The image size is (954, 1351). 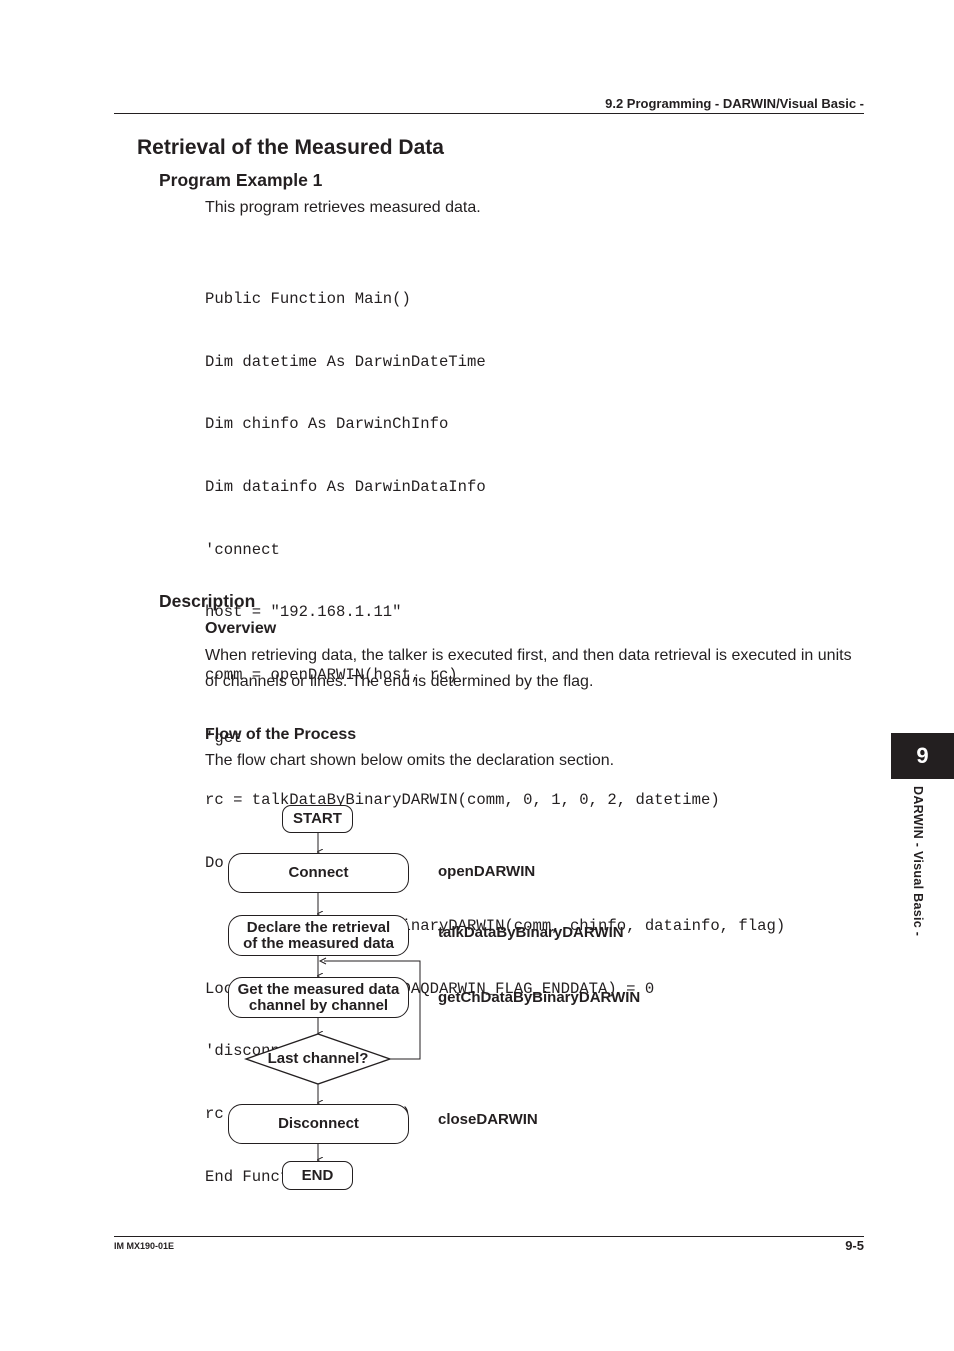 What do you see at coordinates (318, 873) in the screenshot?
I see `flowchart-connect: Connect` at bounding box center [318, 873].